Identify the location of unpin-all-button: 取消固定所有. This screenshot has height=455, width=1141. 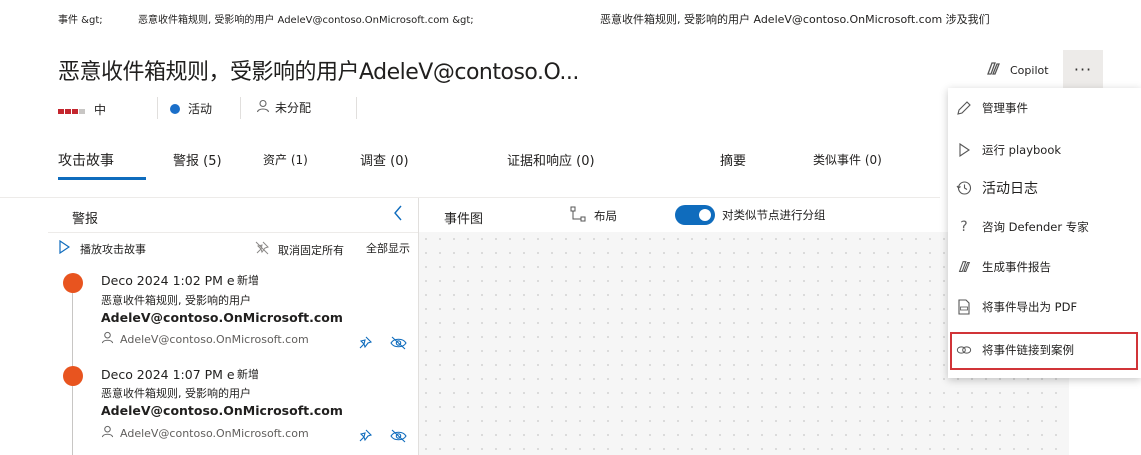
(299, 249).